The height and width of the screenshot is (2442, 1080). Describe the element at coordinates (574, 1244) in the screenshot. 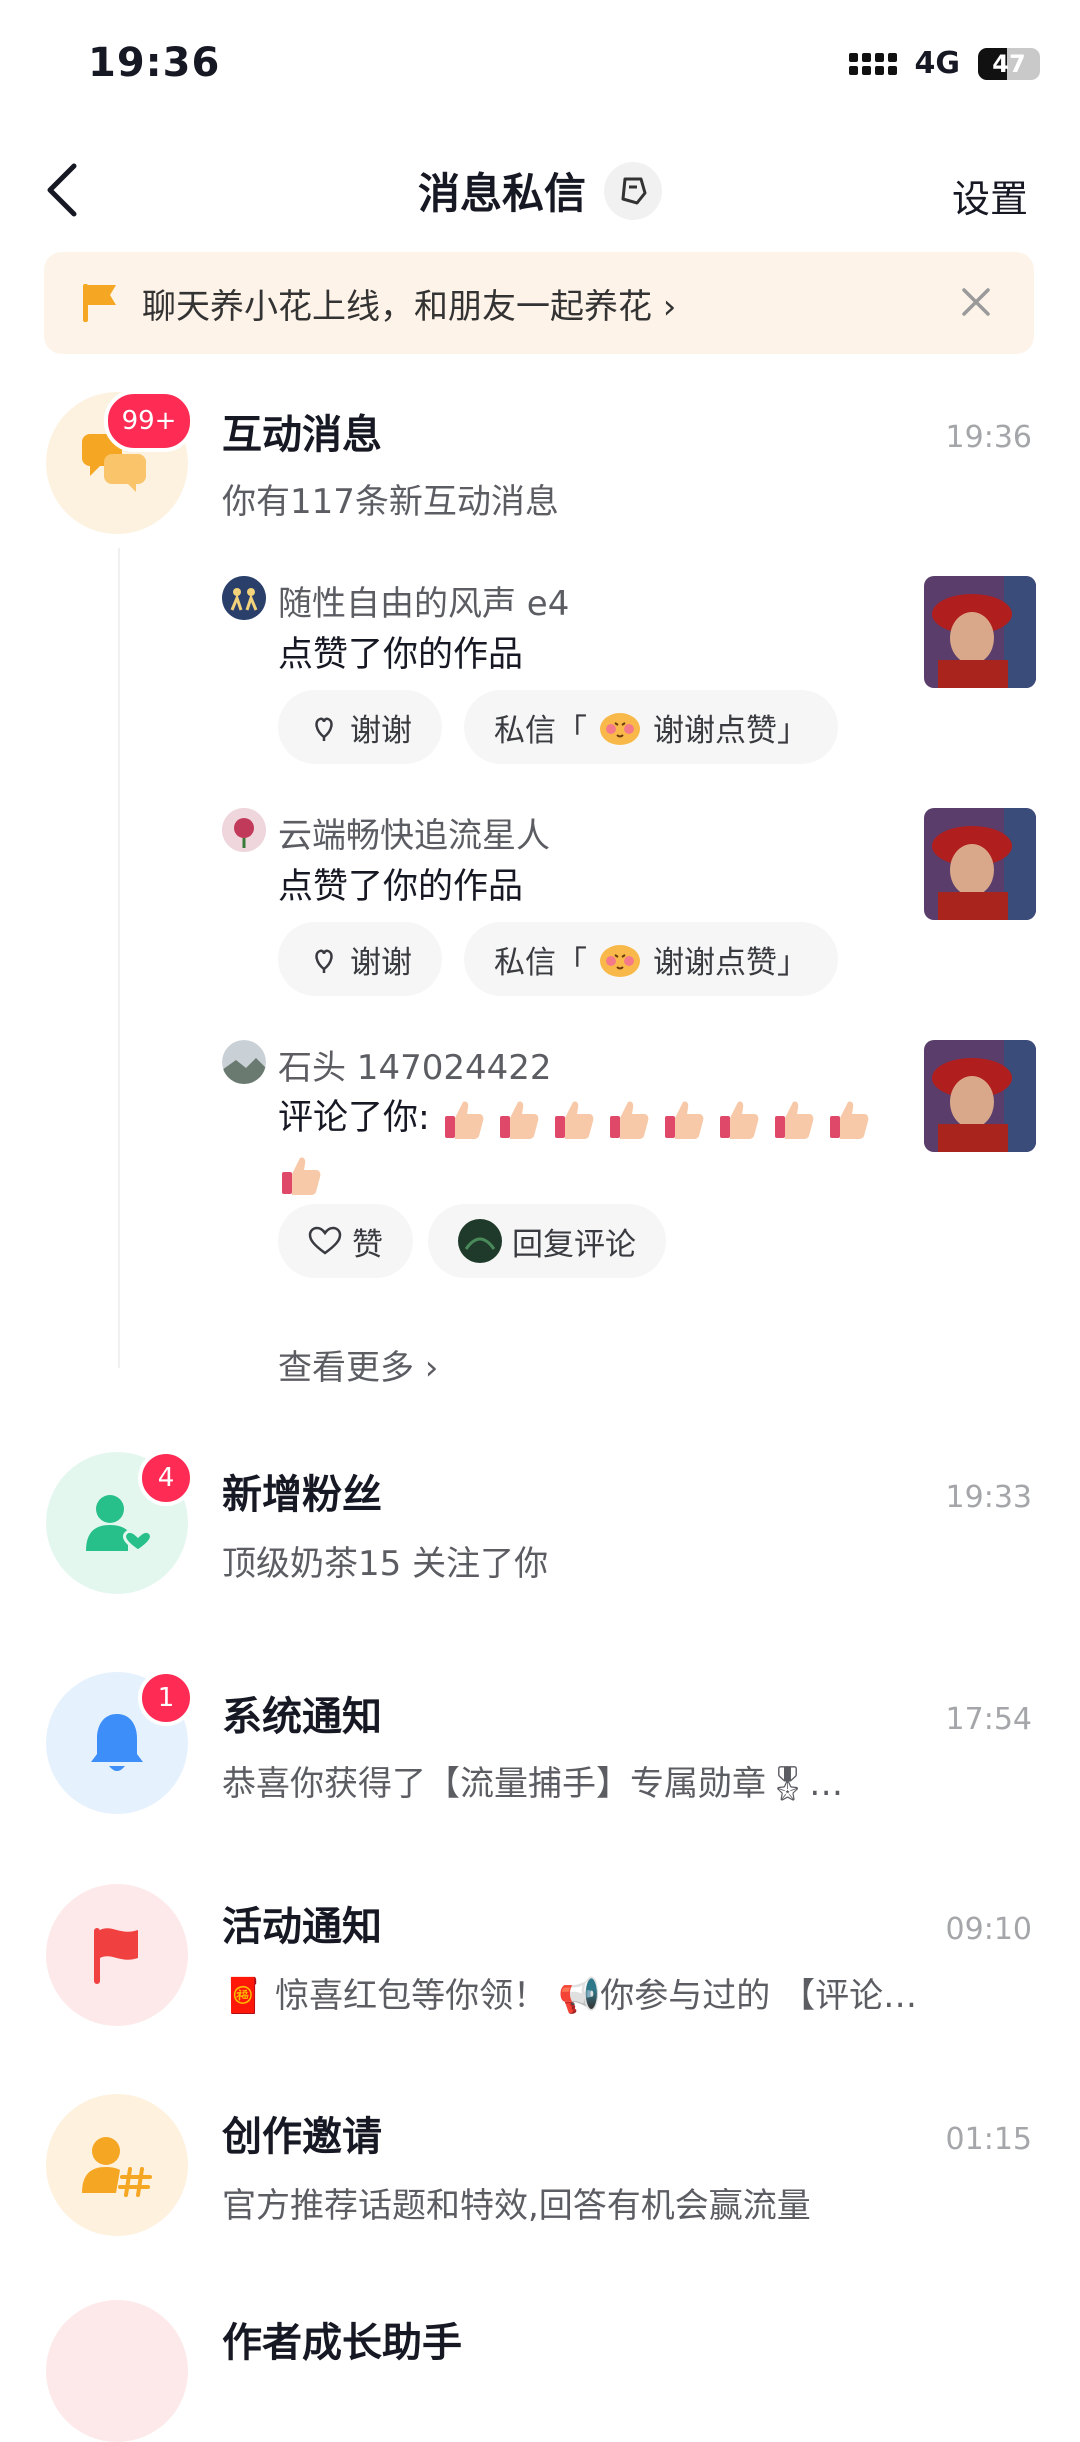

I see `reply-label: 回复评论` at that location.